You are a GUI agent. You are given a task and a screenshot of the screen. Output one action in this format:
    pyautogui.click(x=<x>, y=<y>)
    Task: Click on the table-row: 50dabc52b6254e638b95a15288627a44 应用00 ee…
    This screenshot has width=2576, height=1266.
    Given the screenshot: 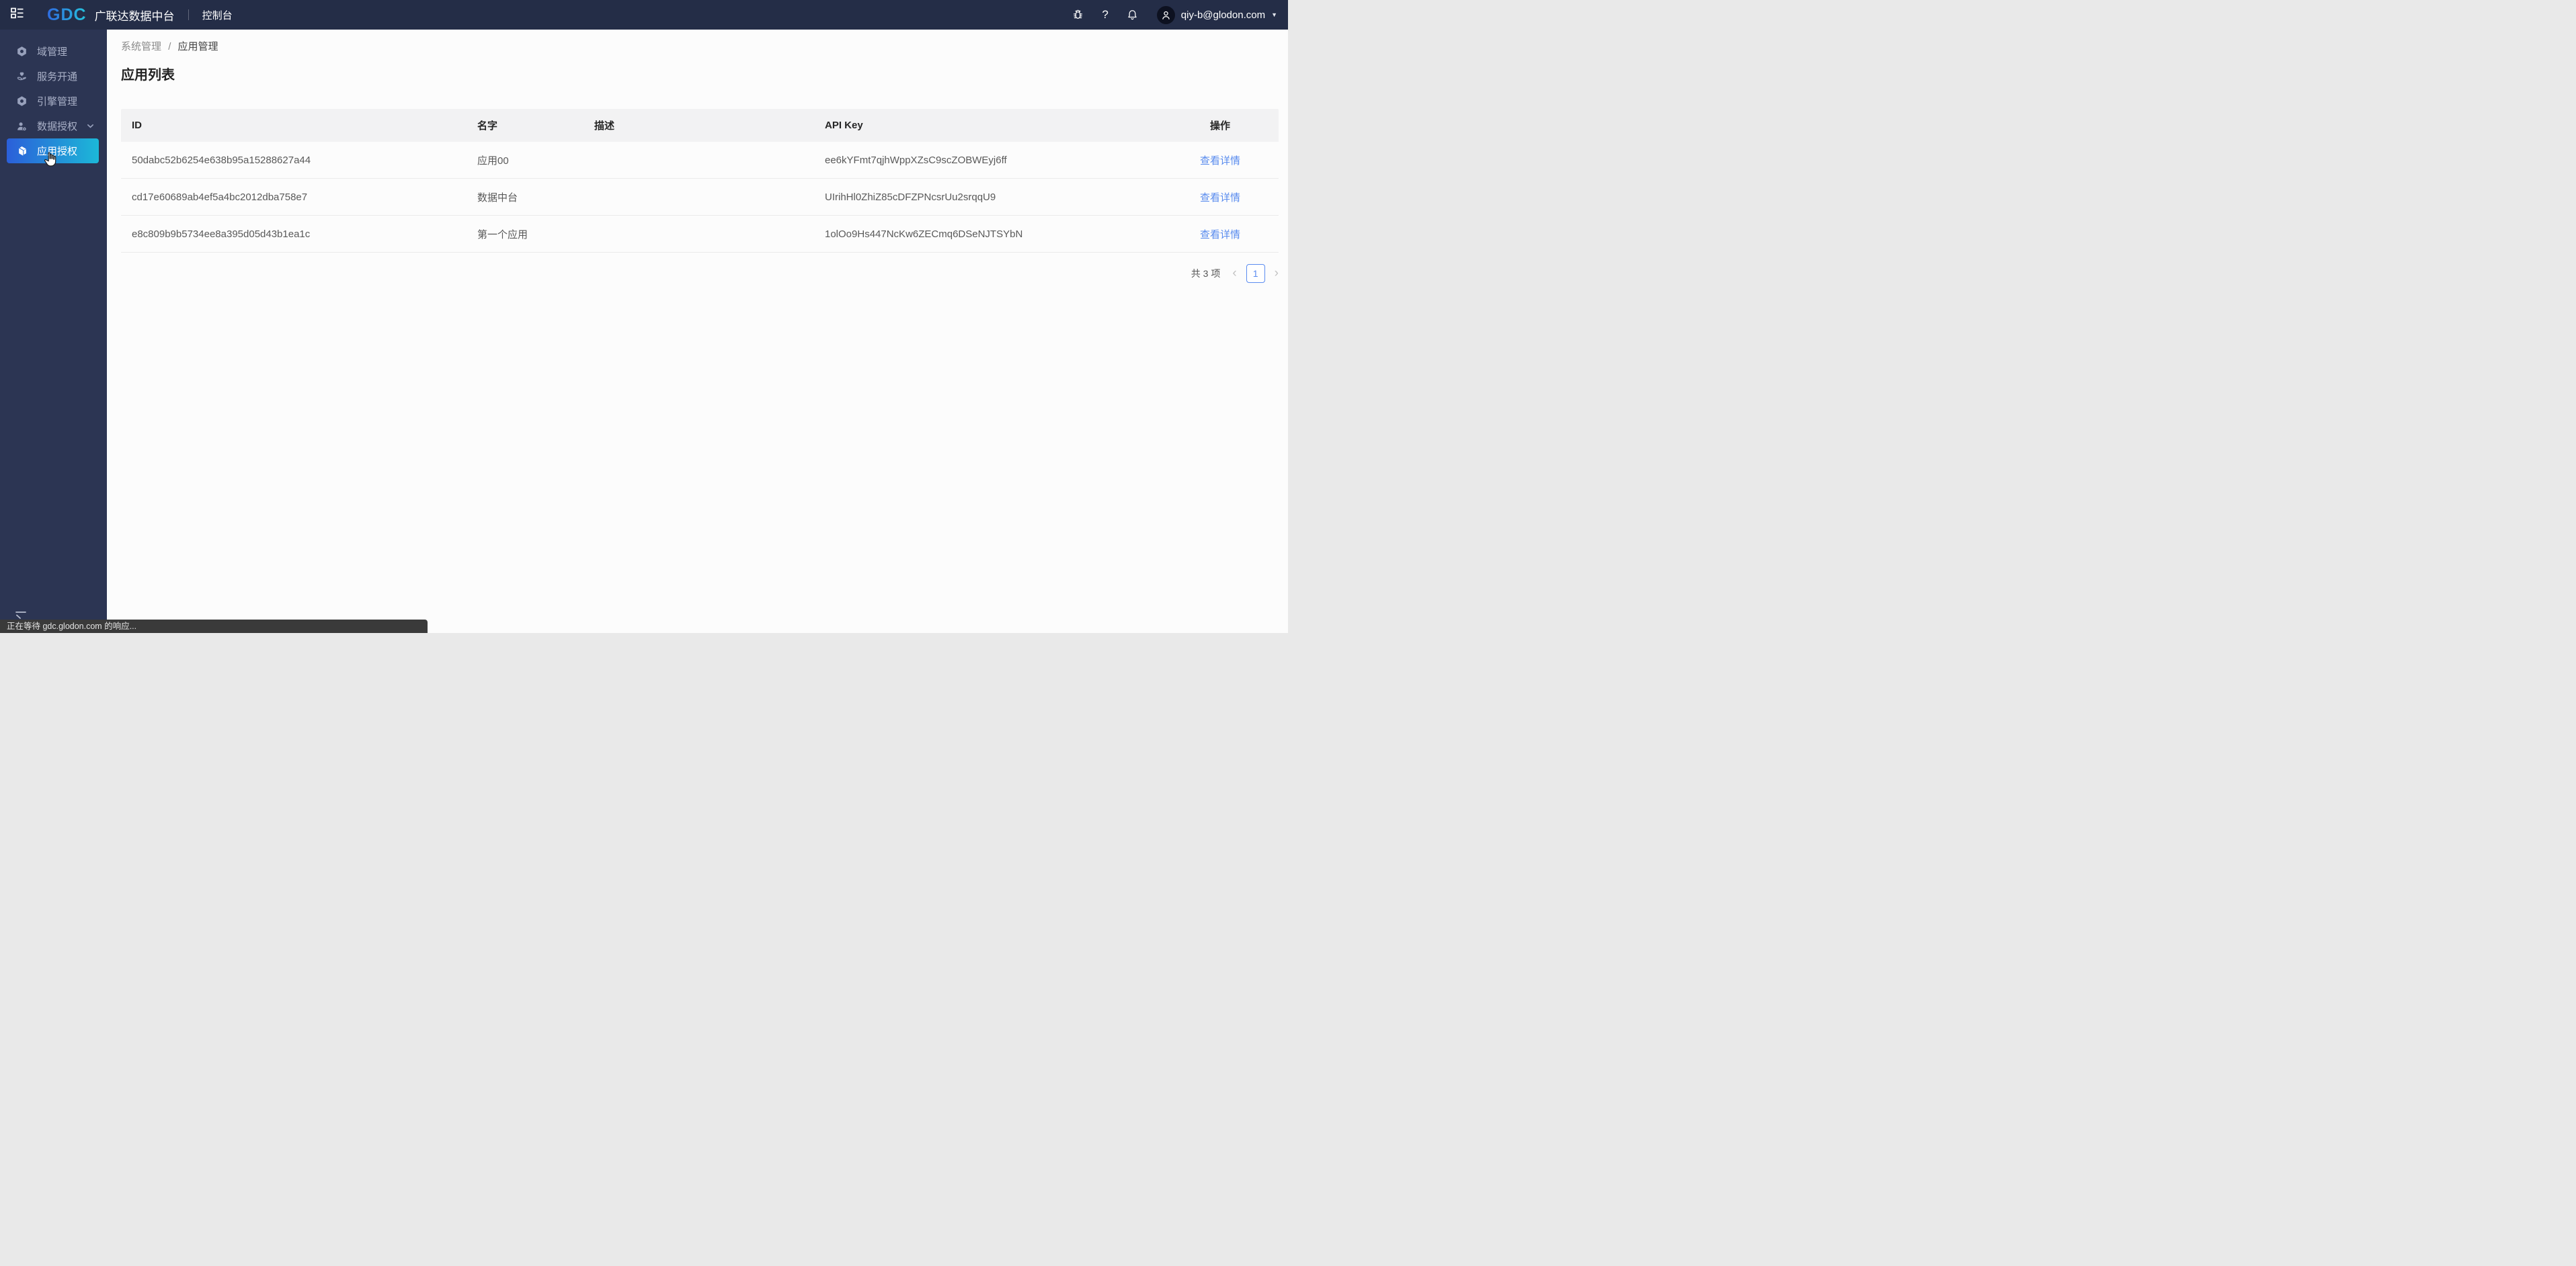 What is the action you would take?
    pyautogui.click(x=700, y=160)
    